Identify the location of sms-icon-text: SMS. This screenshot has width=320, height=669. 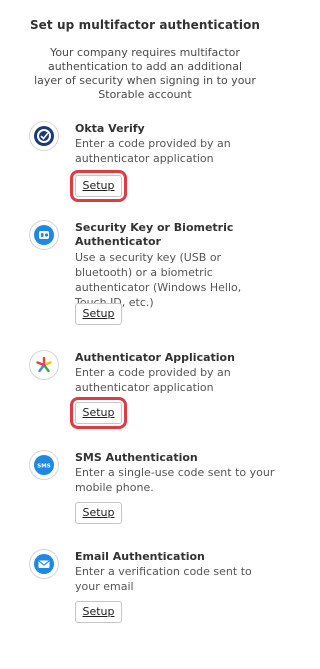
(43, 466).